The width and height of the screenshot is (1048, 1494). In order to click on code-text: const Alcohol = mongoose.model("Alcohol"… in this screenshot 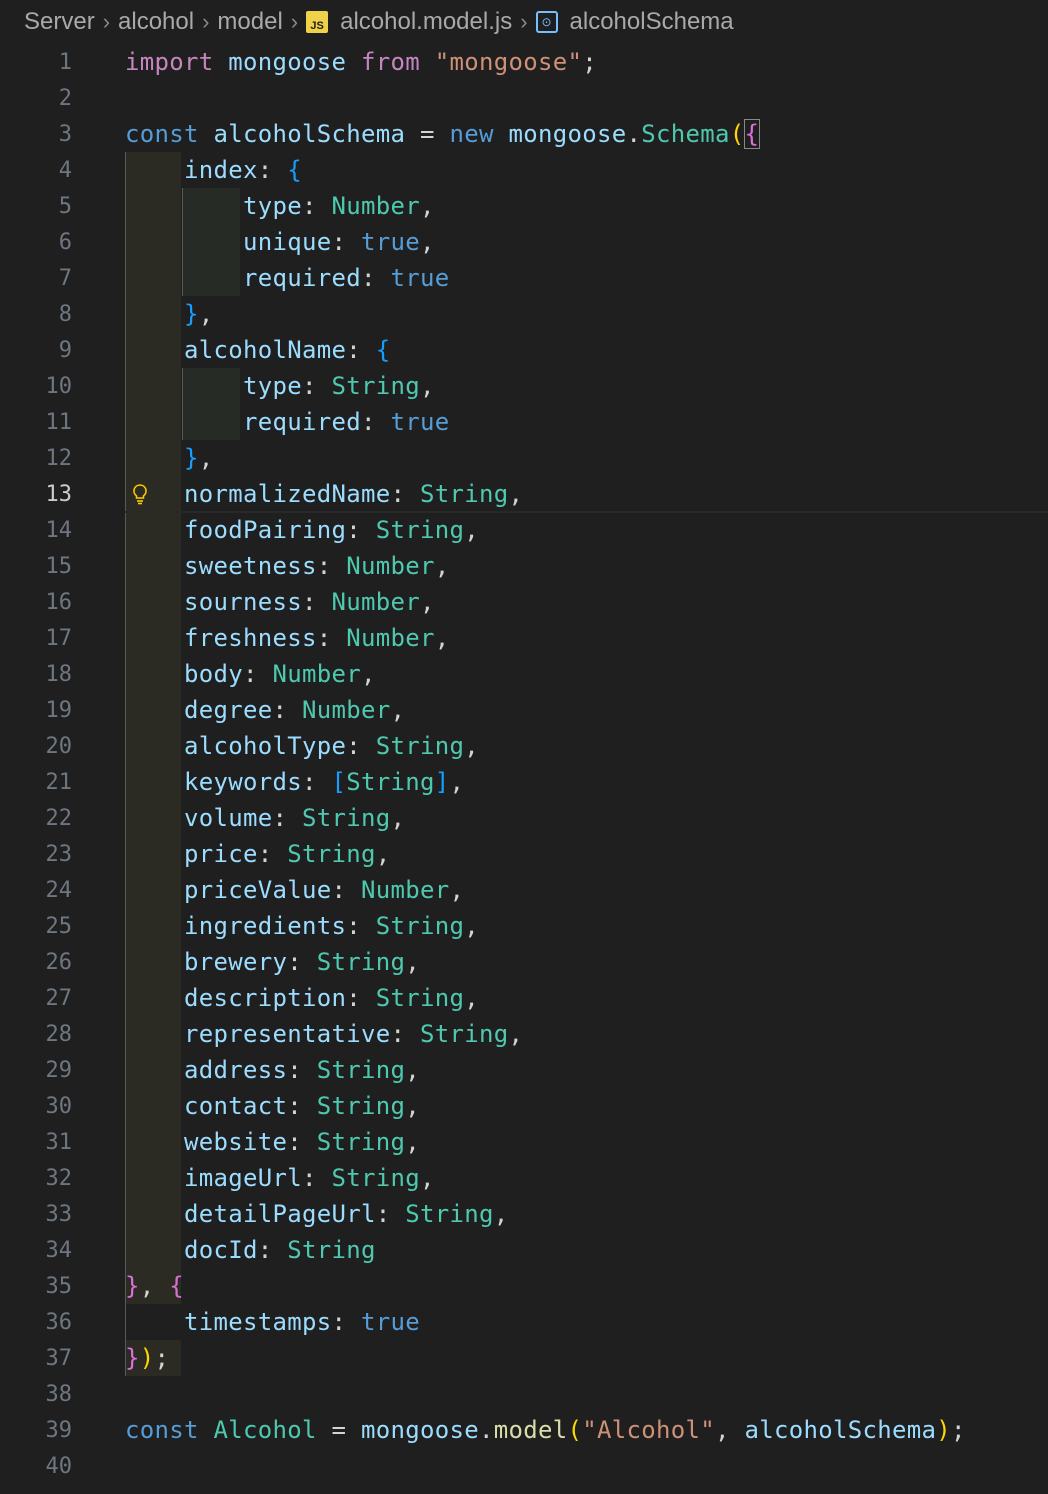, I will do `click(545, 1430)`.